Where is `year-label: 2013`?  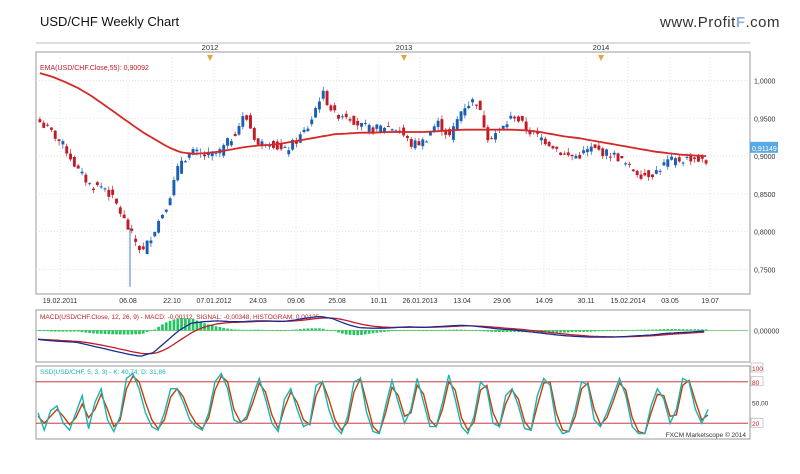 year-label: 2013 is located at coordinates (404, 47).